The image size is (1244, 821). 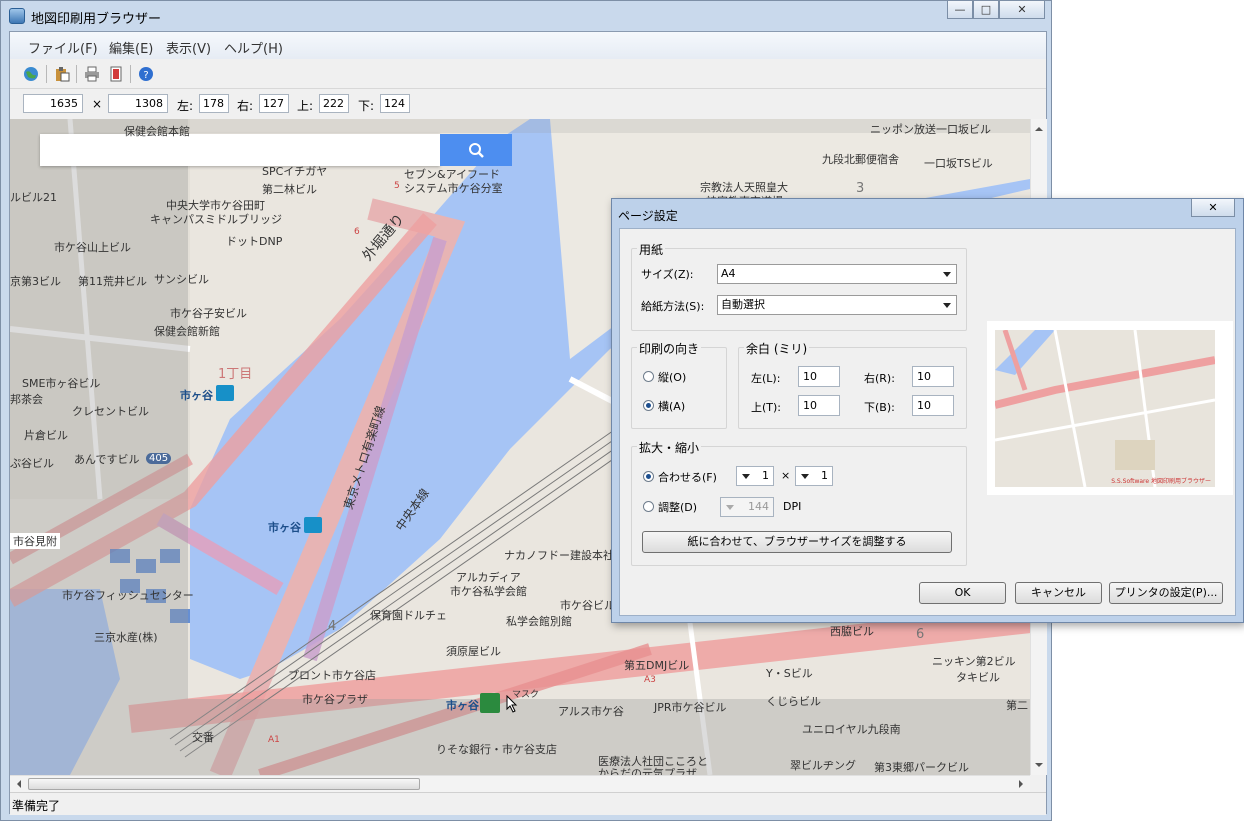 What do you see at coordinates (1022, 10) in the screenshot?
I see `close-button: ✕` at bounding box center [1022, 10].